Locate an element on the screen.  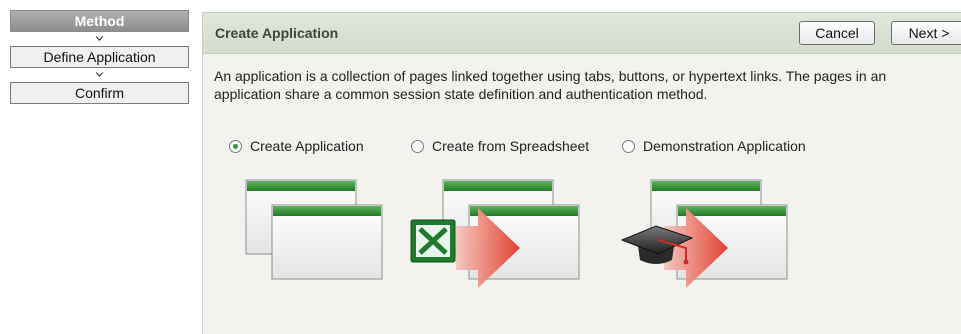
step-method: Method is located at coordinates (99, 21).